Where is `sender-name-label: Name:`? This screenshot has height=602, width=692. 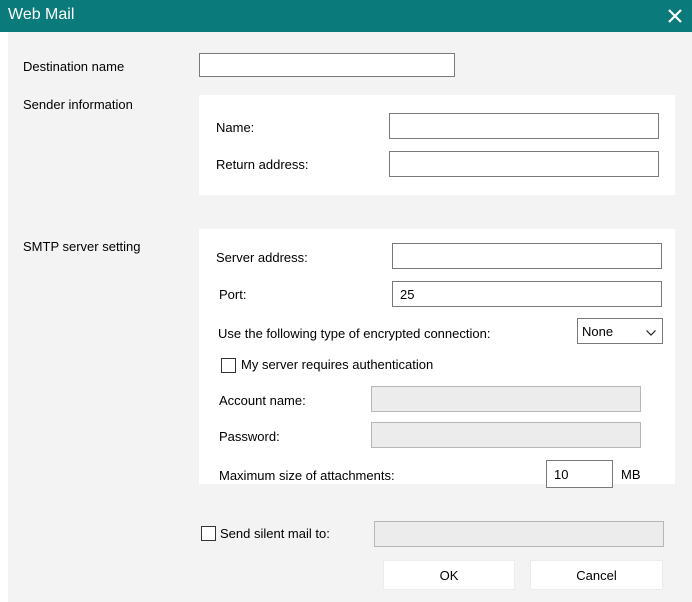 sender-name-label: Name: is located at coordinates (235, 127).